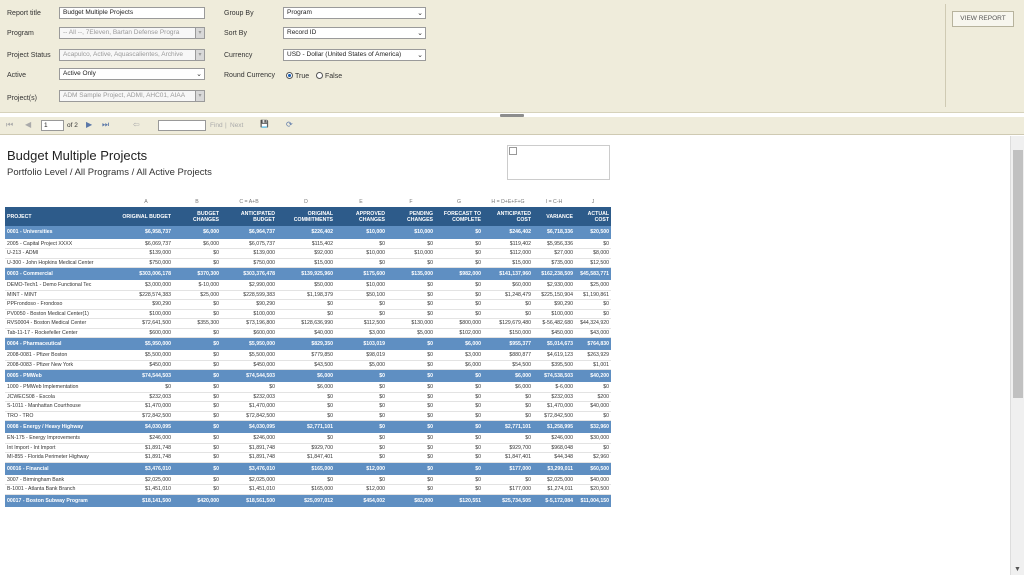 The image size is (1024, 575). What do you see at coordinates (554, 406) in the screenshot?
I see `value-cell: $1,470,000` at bounding box center [554, 406].